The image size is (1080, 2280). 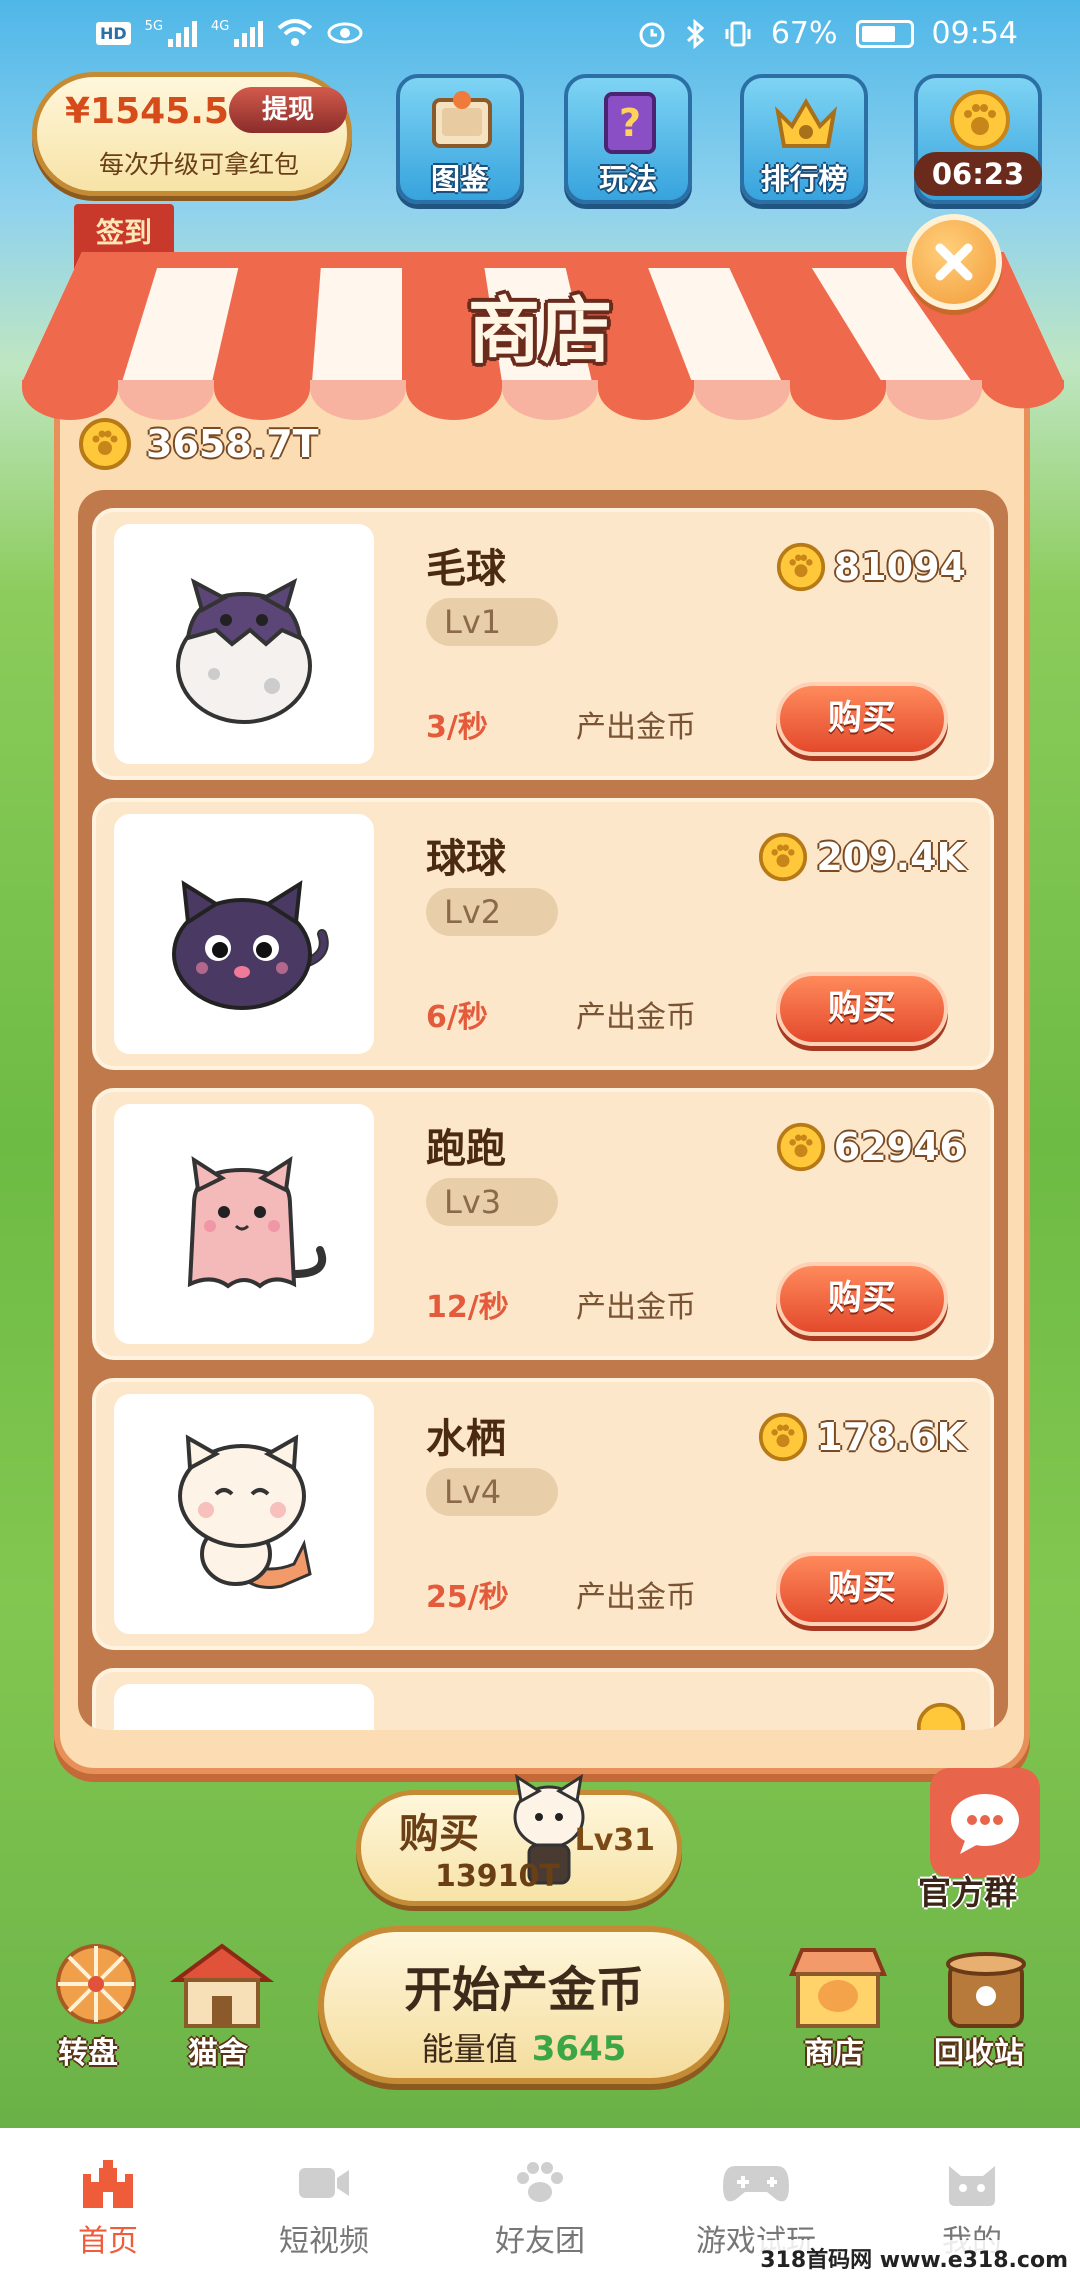 I want to click on nav-item-friends: 好友团, so click(x=540, y=2204).